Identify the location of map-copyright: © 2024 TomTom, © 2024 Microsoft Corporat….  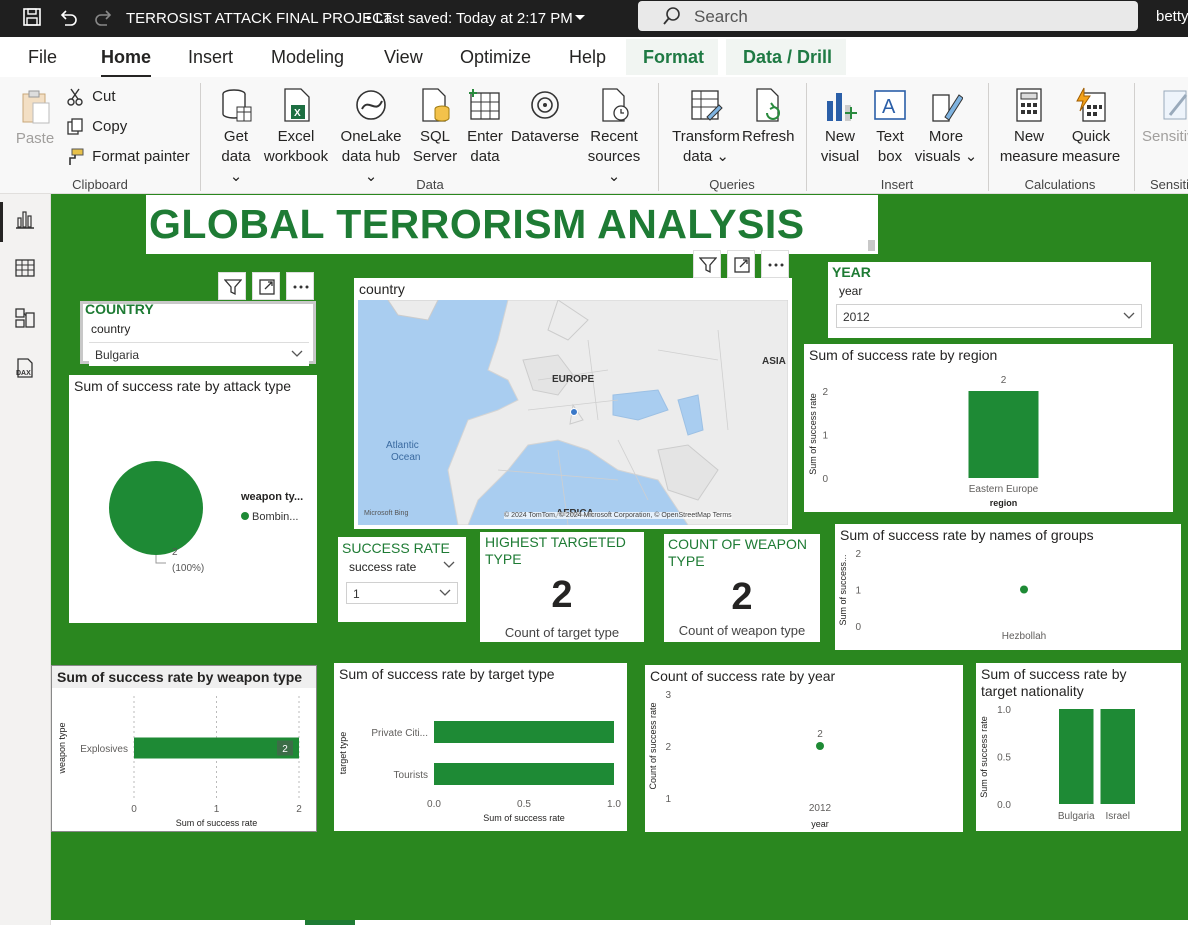
(618, 515).